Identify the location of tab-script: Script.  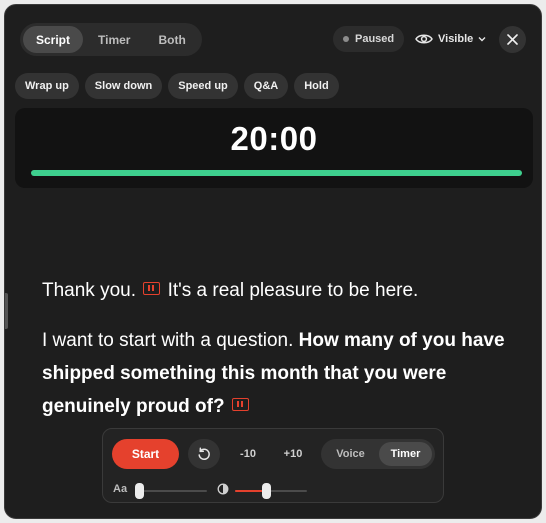
(53, 39).